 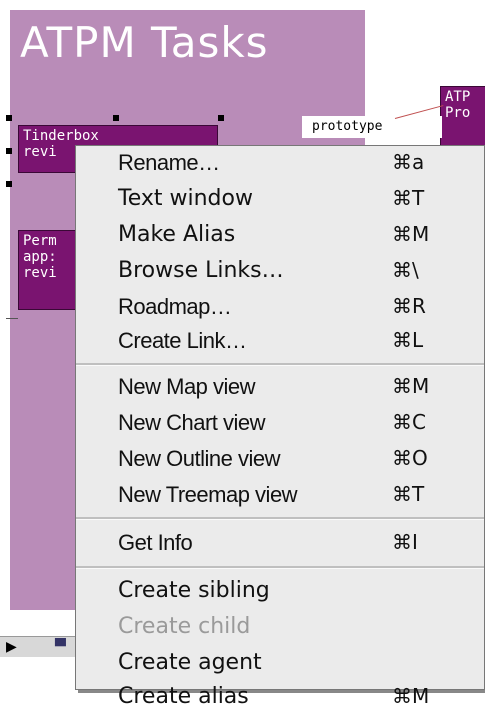 What do you see at coordinates (280, 387) in the screenshot?
I see `menu-item-new-map-view: New Map view ⌘M` at bounding box center [280, 387].